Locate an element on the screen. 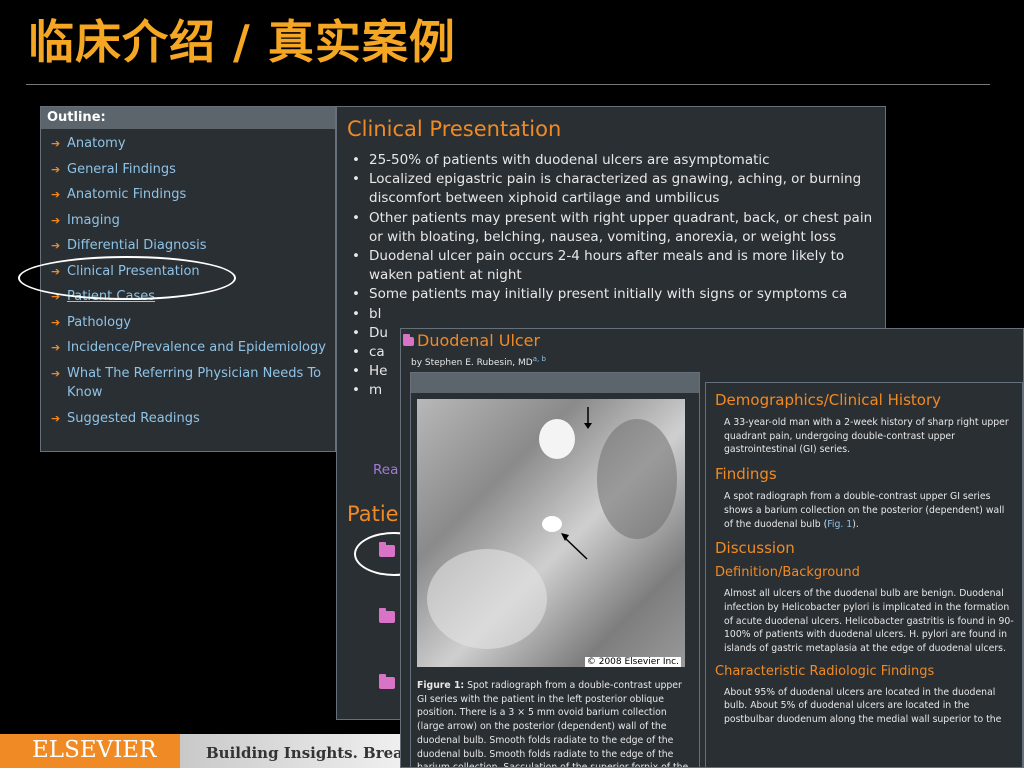 This screenshot has height=768, width=1024. outline-item-anatomy: ➔ Anatomy is located at coordinates (188, 144).